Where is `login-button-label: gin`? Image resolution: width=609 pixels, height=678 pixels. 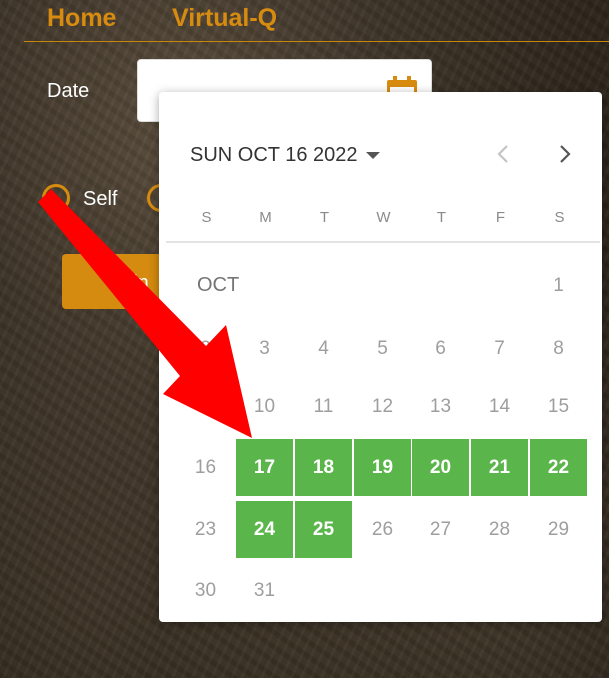 login-button-label: gin is located at coordinates (135, 283).